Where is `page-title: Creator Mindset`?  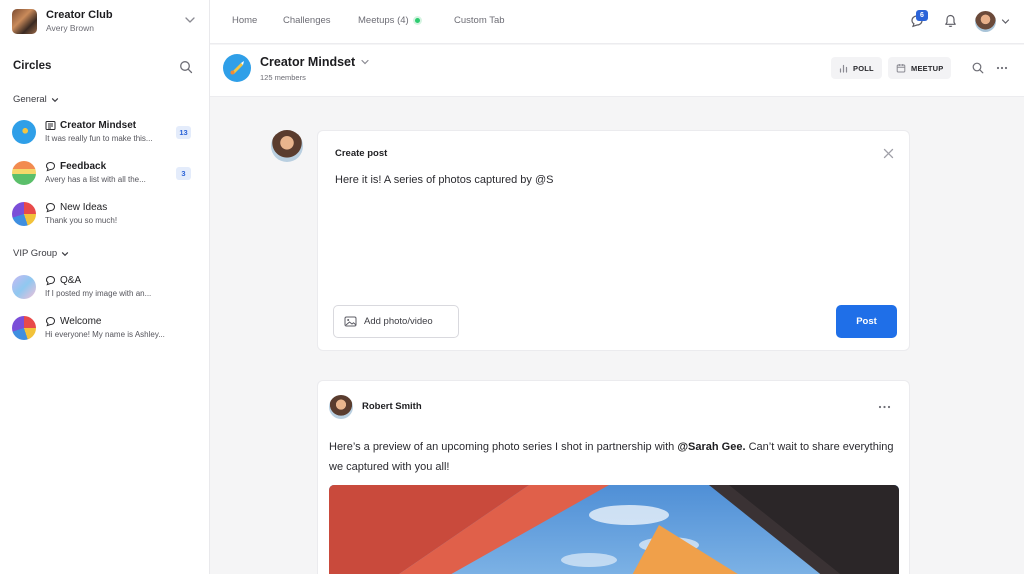
page-title: Creator Mindset is located at coordinates (315, 62).